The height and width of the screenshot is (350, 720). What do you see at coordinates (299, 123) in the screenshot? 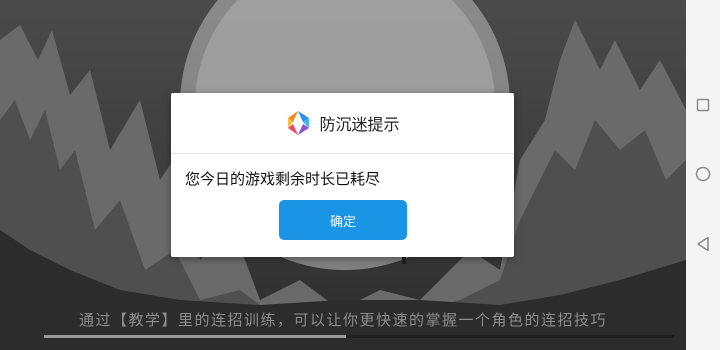
I see `game-center-logo-icon` at bounding box center [299, 123].